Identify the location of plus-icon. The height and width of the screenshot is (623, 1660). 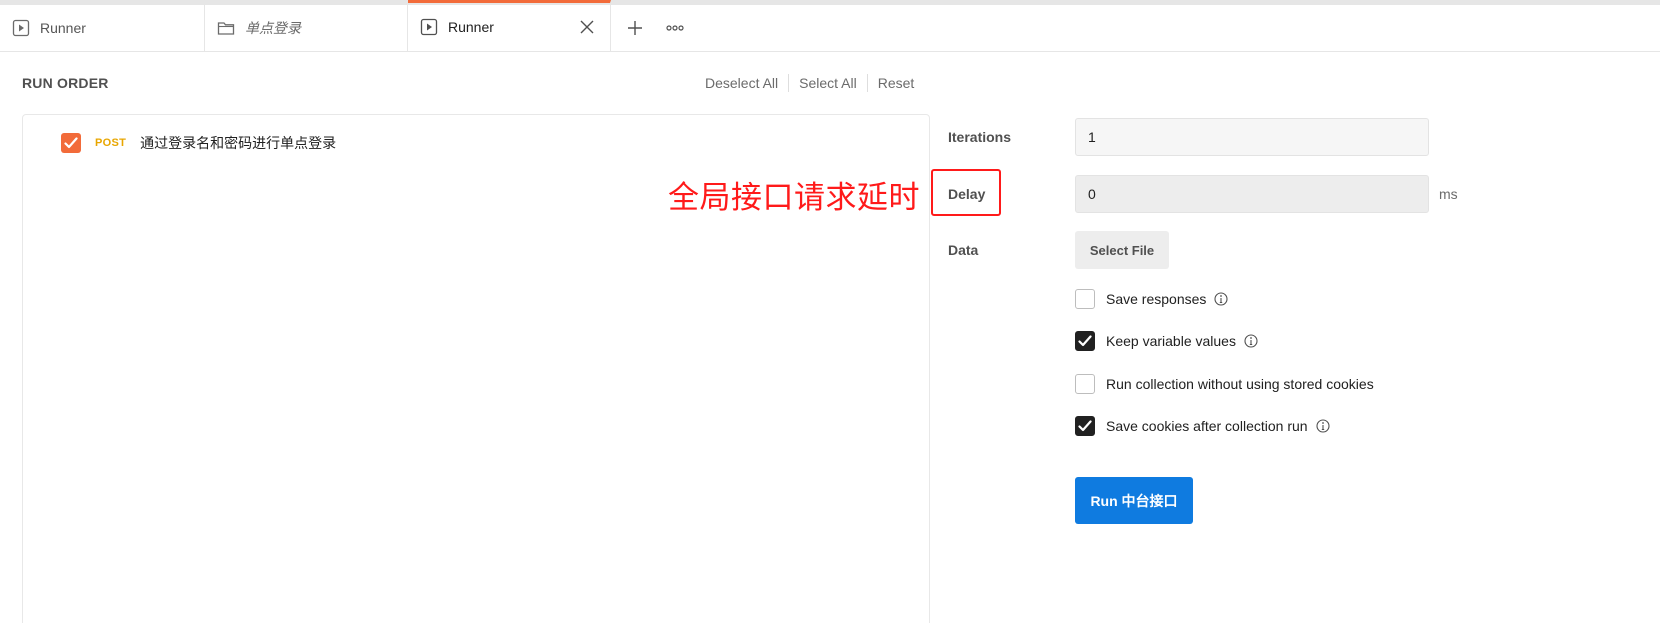
(635, 28).